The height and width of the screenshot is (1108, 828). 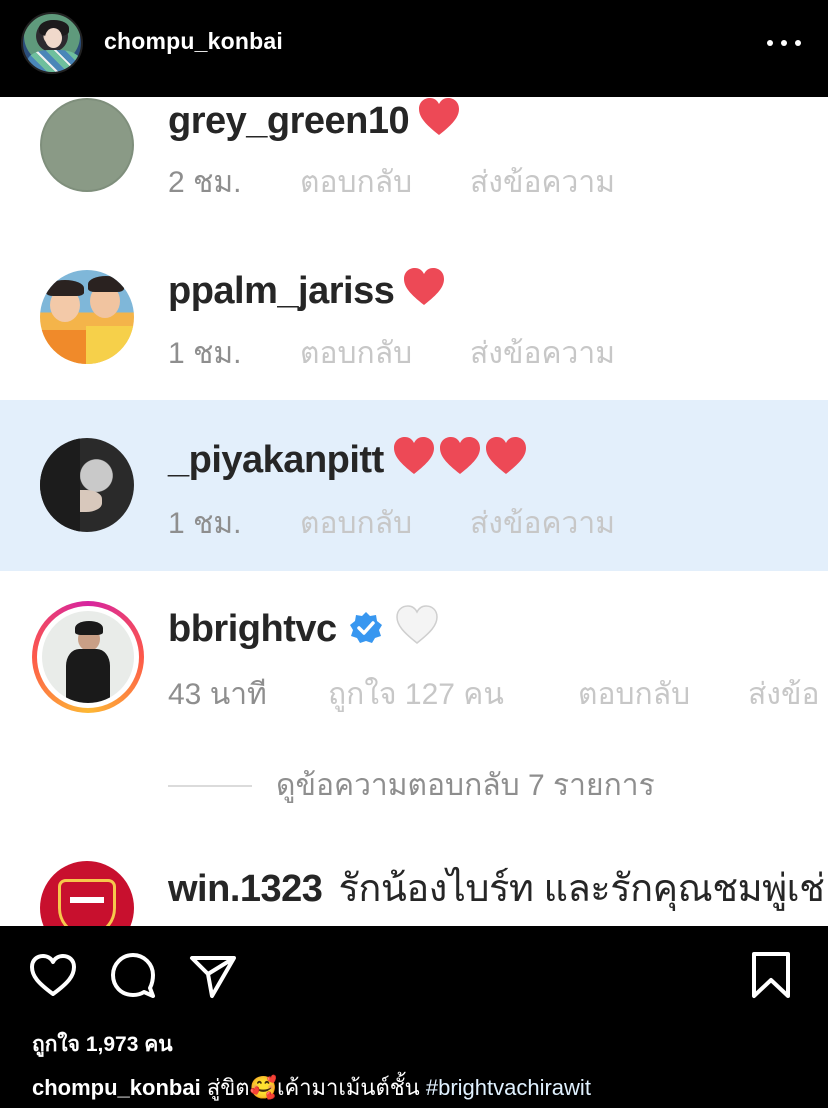 I want to click on comment-header: bbrightvc, so click(x=303, y=628).